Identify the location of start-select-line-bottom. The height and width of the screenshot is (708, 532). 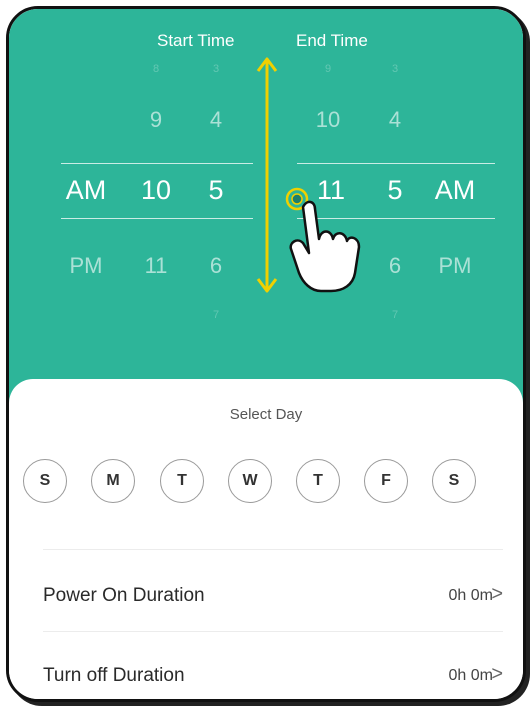
(157, 218).